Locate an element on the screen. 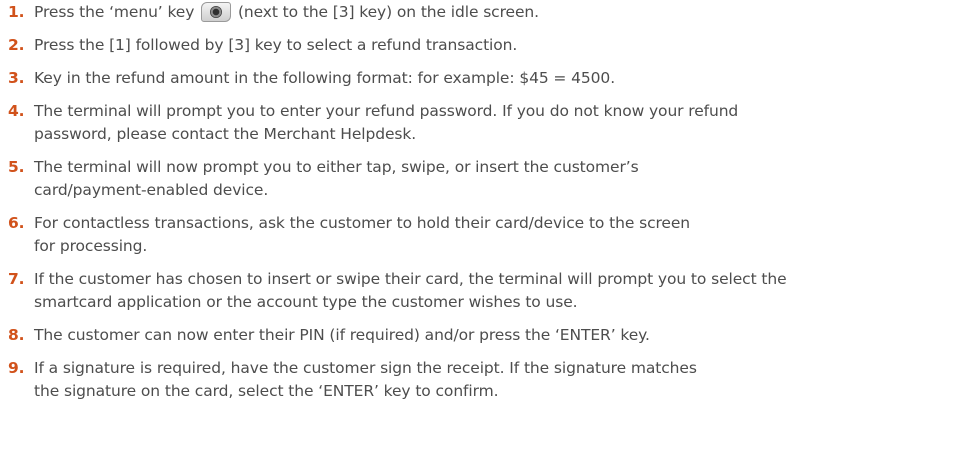 The image size is (958, 471). step-number: 6. is located at coordinates (16, 223).